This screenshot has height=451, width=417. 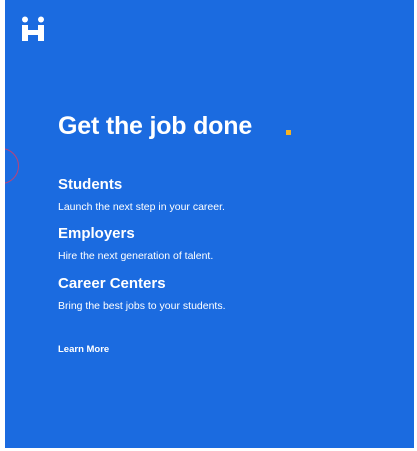 What do you see at coordinates (112, 283) in the screenshot?
I see `section-title: Career Centers` at bounding box center [112, 283].